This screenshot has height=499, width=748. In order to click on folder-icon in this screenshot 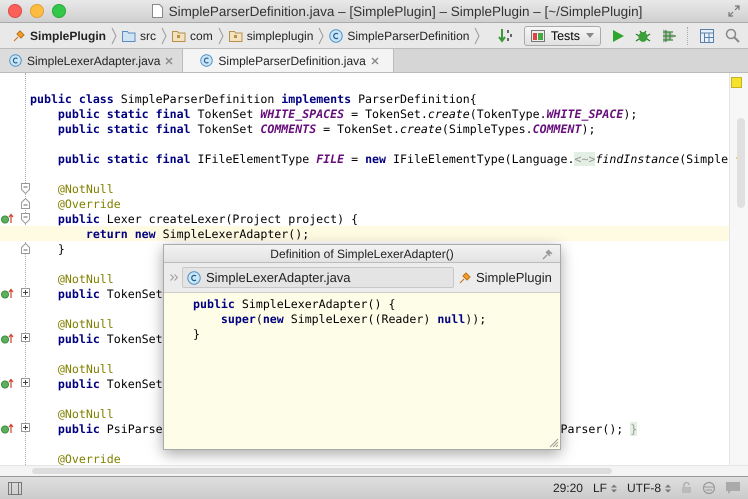, I will do `click(129, 36)`.